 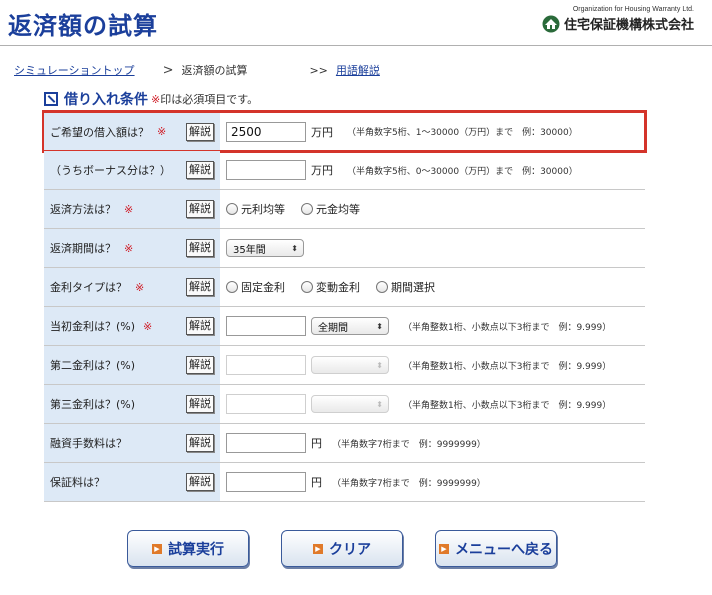 What do you see at coordinates (214, 70) in the screenshot?
I see `breadcrumb-current: 返済額の試算` at bounding box center [214, 70].